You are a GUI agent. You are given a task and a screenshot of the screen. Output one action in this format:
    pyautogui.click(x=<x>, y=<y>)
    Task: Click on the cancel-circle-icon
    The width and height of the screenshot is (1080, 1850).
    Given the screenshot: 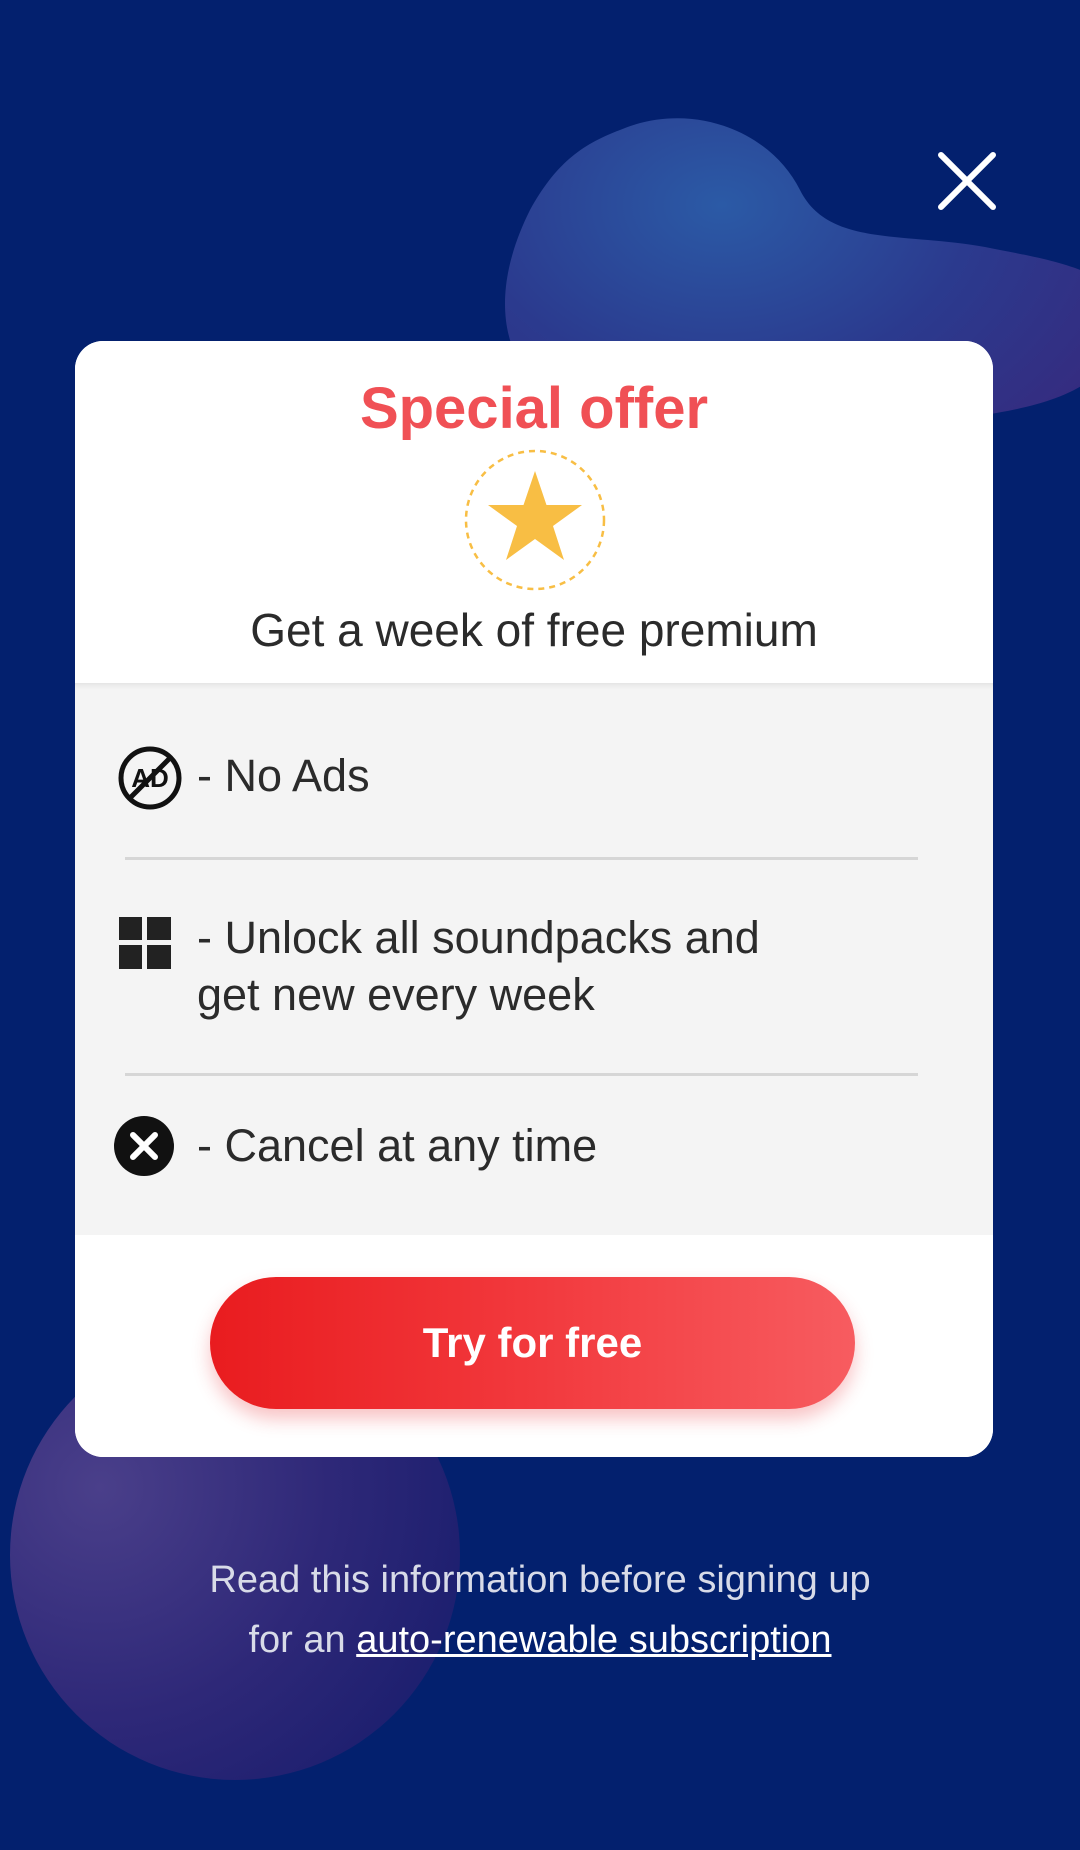 What is the action you would take?
    pyautogui.click(x=144, y=1146)
    